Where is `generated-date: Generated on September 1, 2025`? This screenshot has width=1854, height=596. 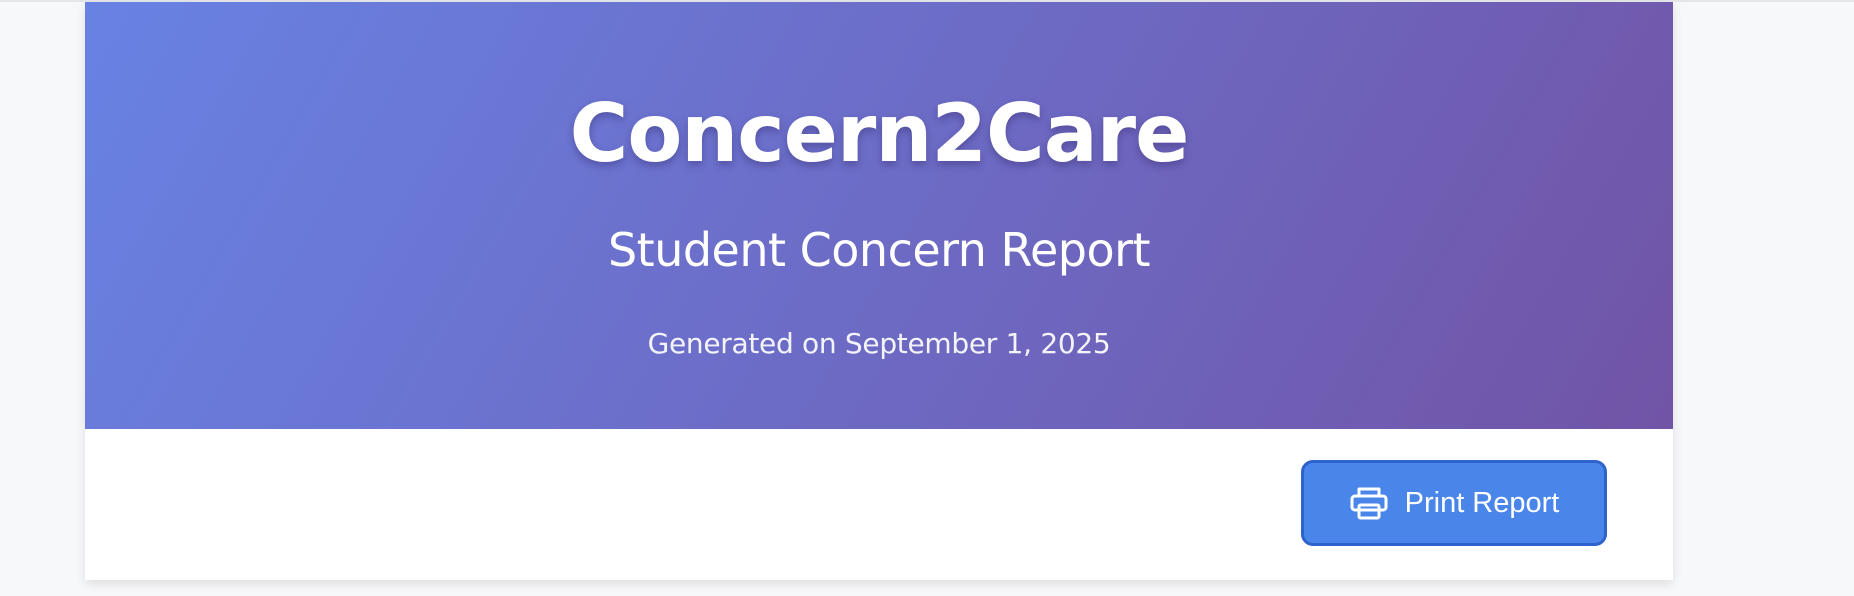 generated-date: Generated on September 1, 2025 is located at coordinates (879, 343).